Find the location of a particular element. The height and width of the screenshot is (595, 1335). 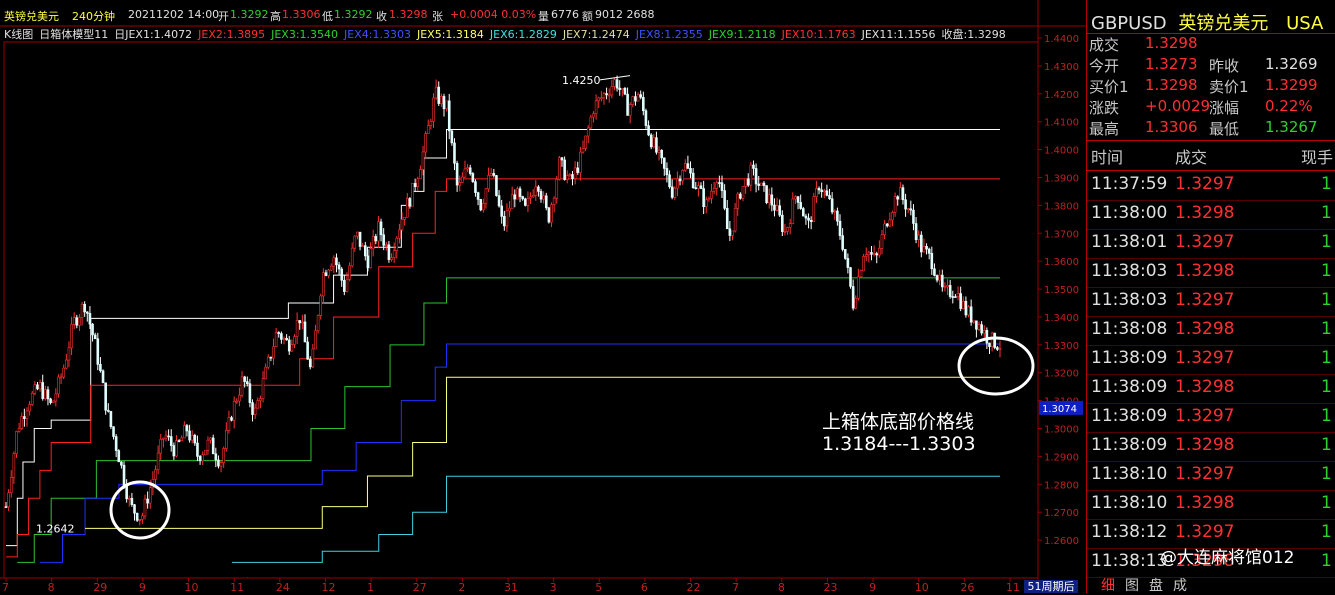

y-tick-label: 1.3600 is located at coordinates (1061, 262).